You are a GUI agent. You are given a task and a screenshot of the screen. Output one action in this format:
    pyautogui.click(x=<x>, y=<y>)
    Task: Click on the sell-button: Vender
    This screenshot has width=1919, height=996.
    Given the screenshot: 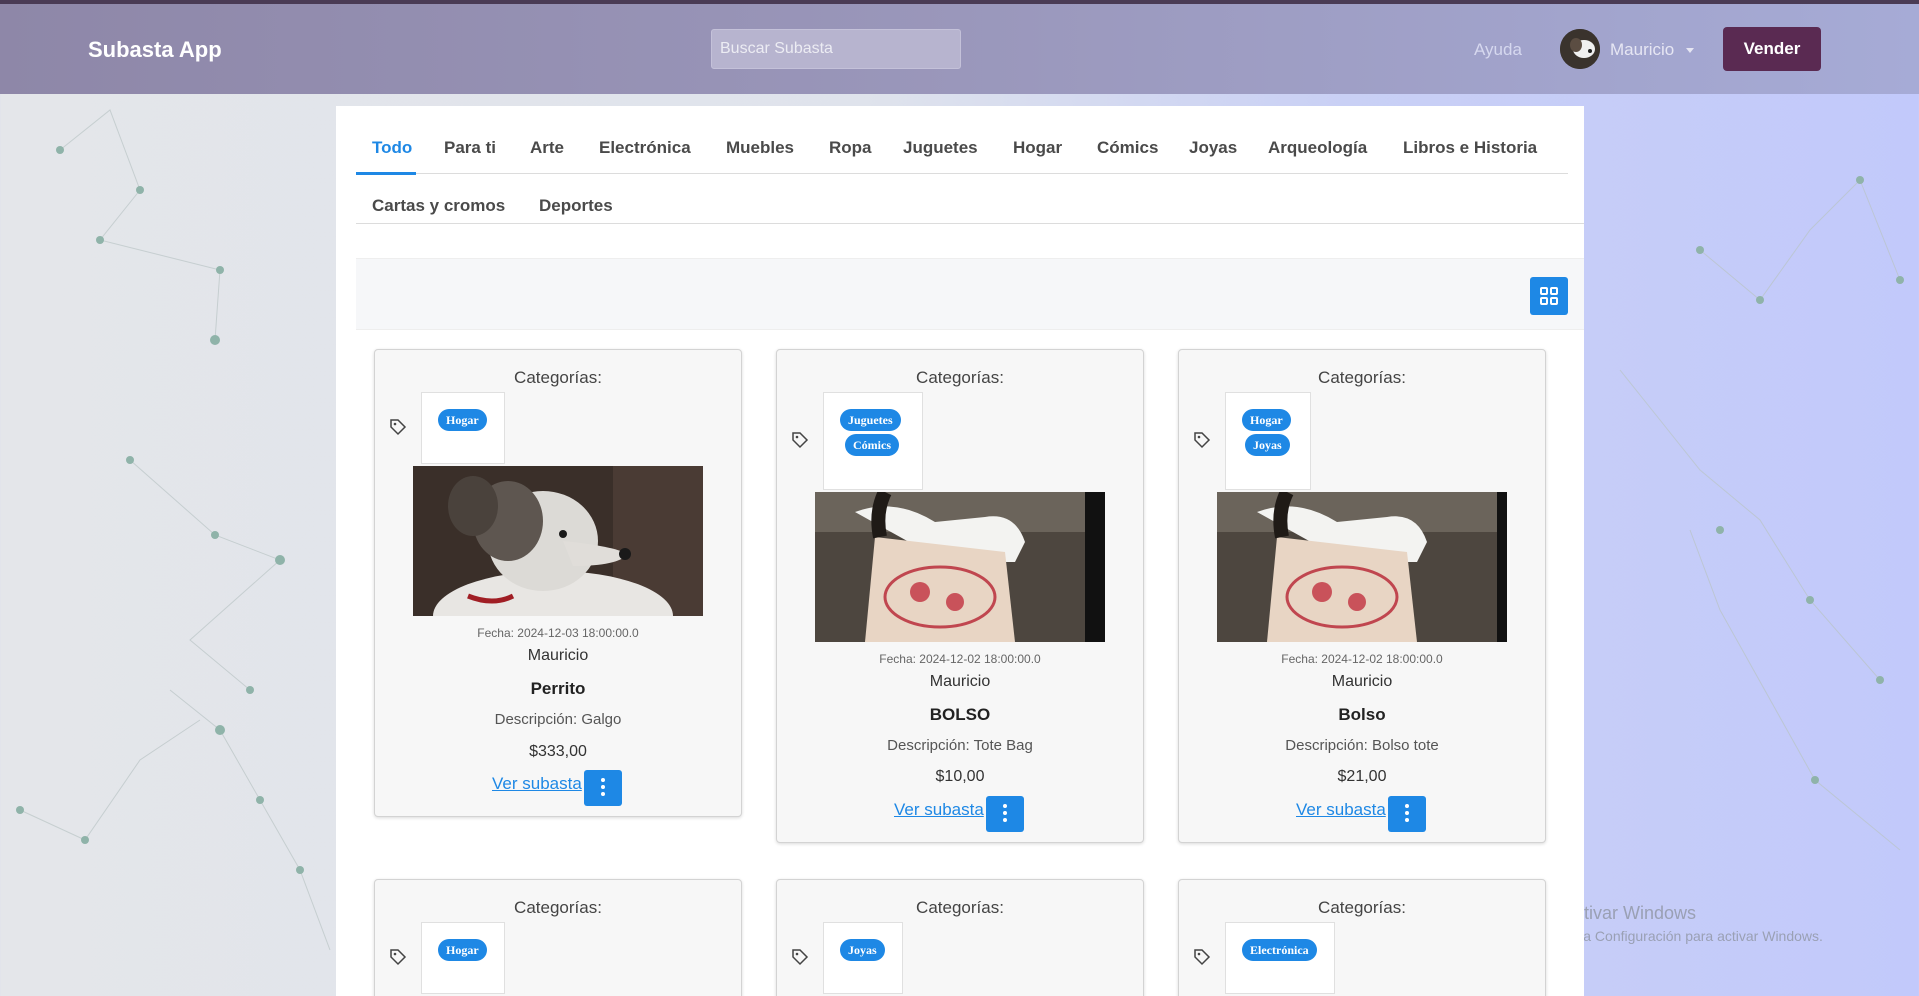 What is the action you would take?
    pyautogui.click(x=1772, y=49)
    